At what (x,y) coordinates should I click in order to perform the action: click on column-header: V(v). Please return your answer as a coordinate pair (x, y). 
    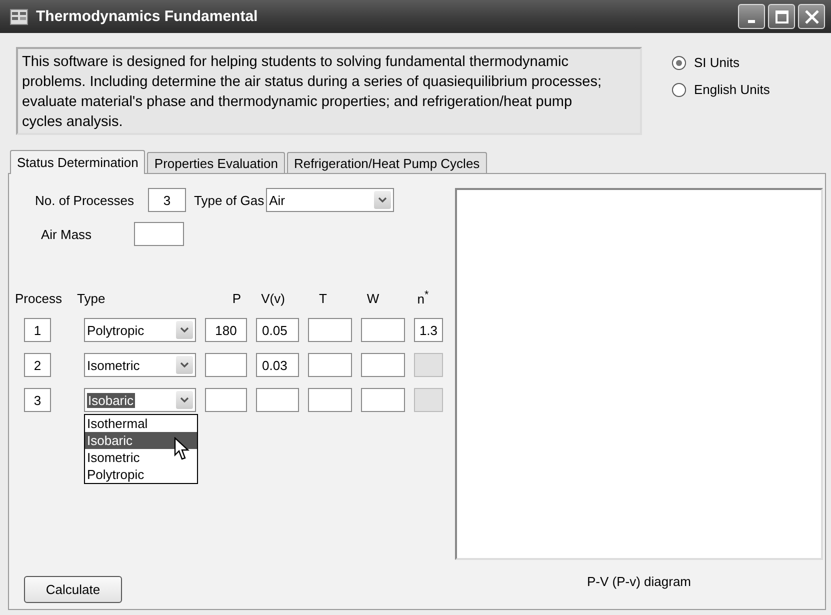
    Looking at the image, I should click on (273, 298).